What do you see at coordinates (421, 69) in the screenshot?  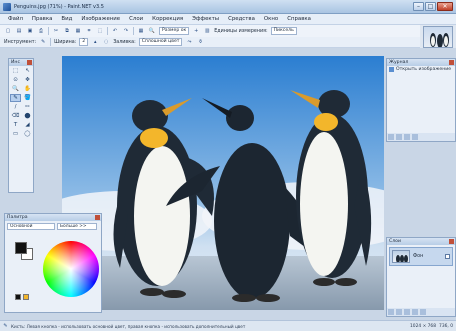 I see `history-item: Открыть изображение` at bounding box center [421, 69].